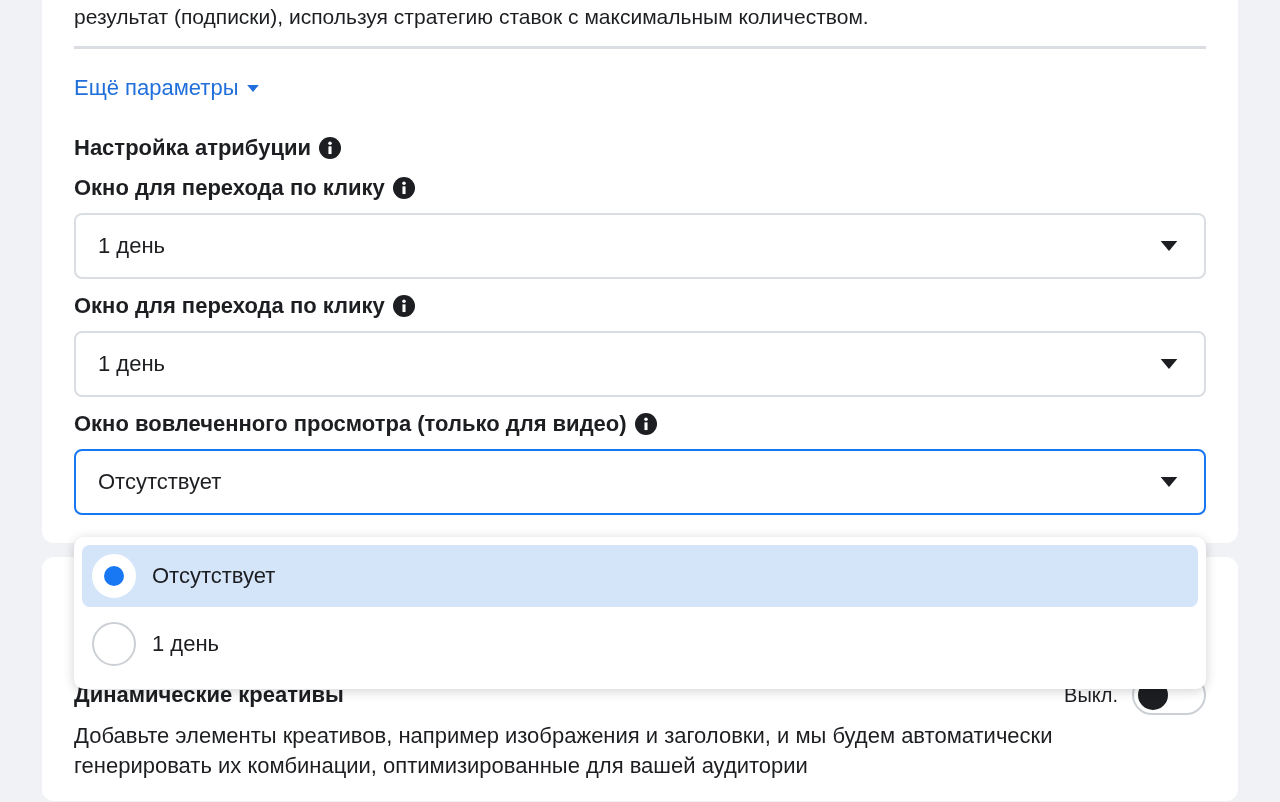 The width and height of the screenshot is (1280, 802). Describe the element at coordinates (640, 482) in the screenshot. I see `dropdown-select: Отсутствует` at that location.